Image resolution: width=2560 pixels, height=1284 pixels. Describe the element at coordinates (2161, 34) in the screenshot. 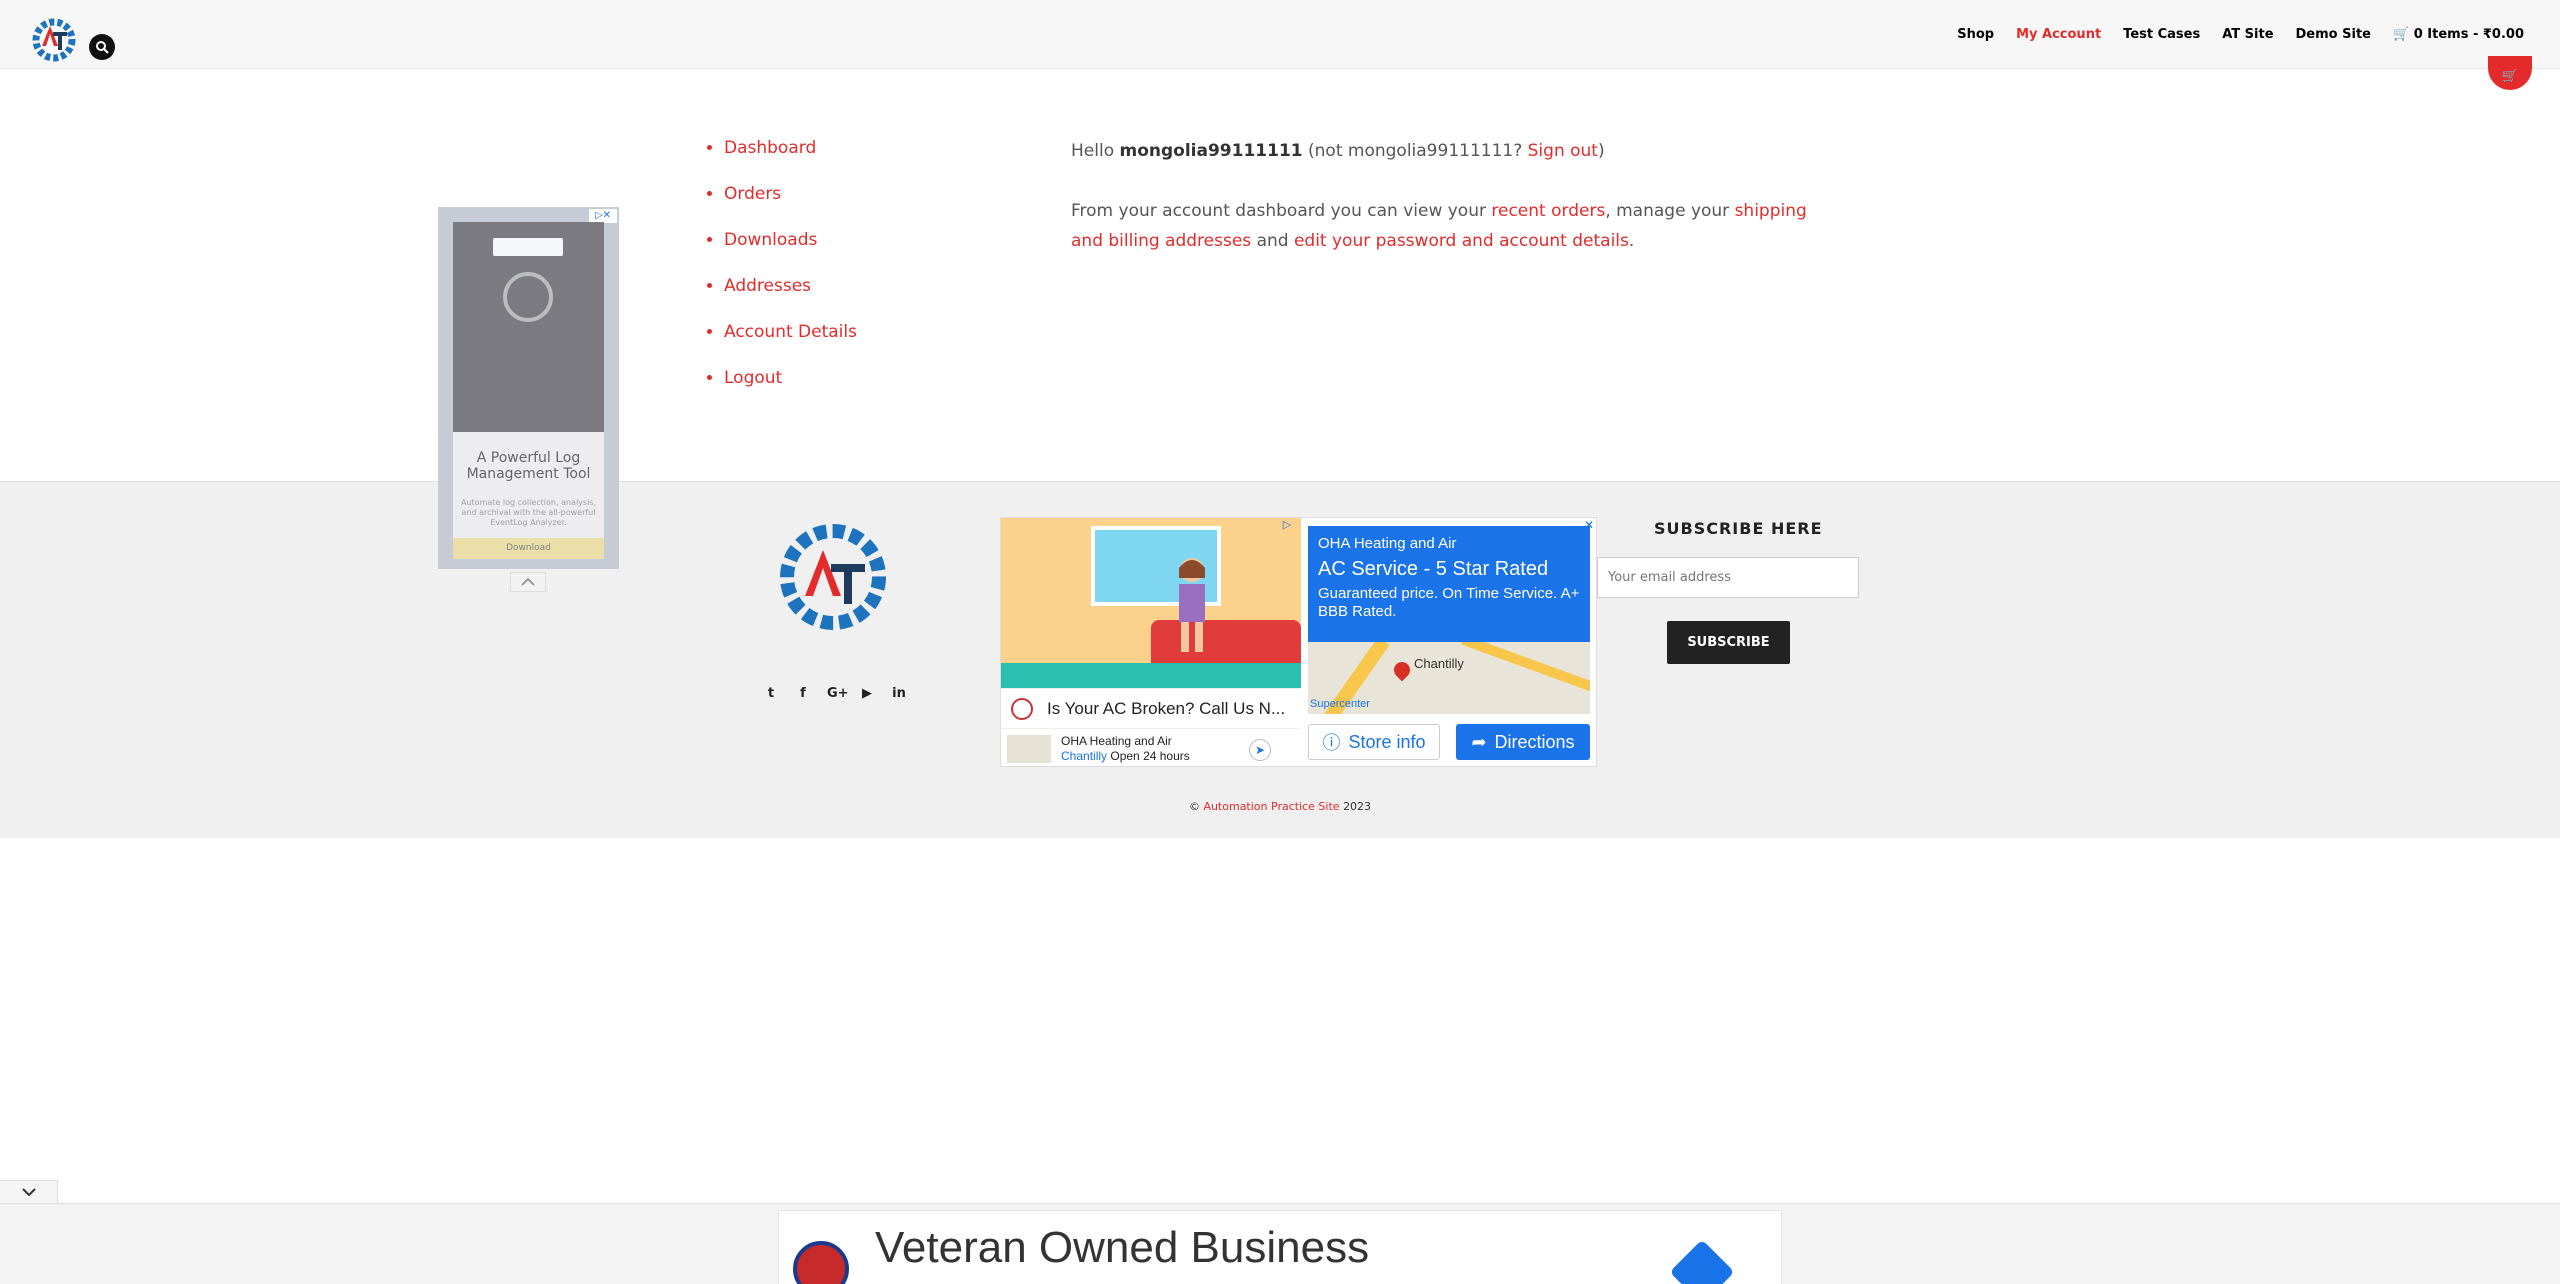

I see `nav-test-cases: Test Cases` at that location.